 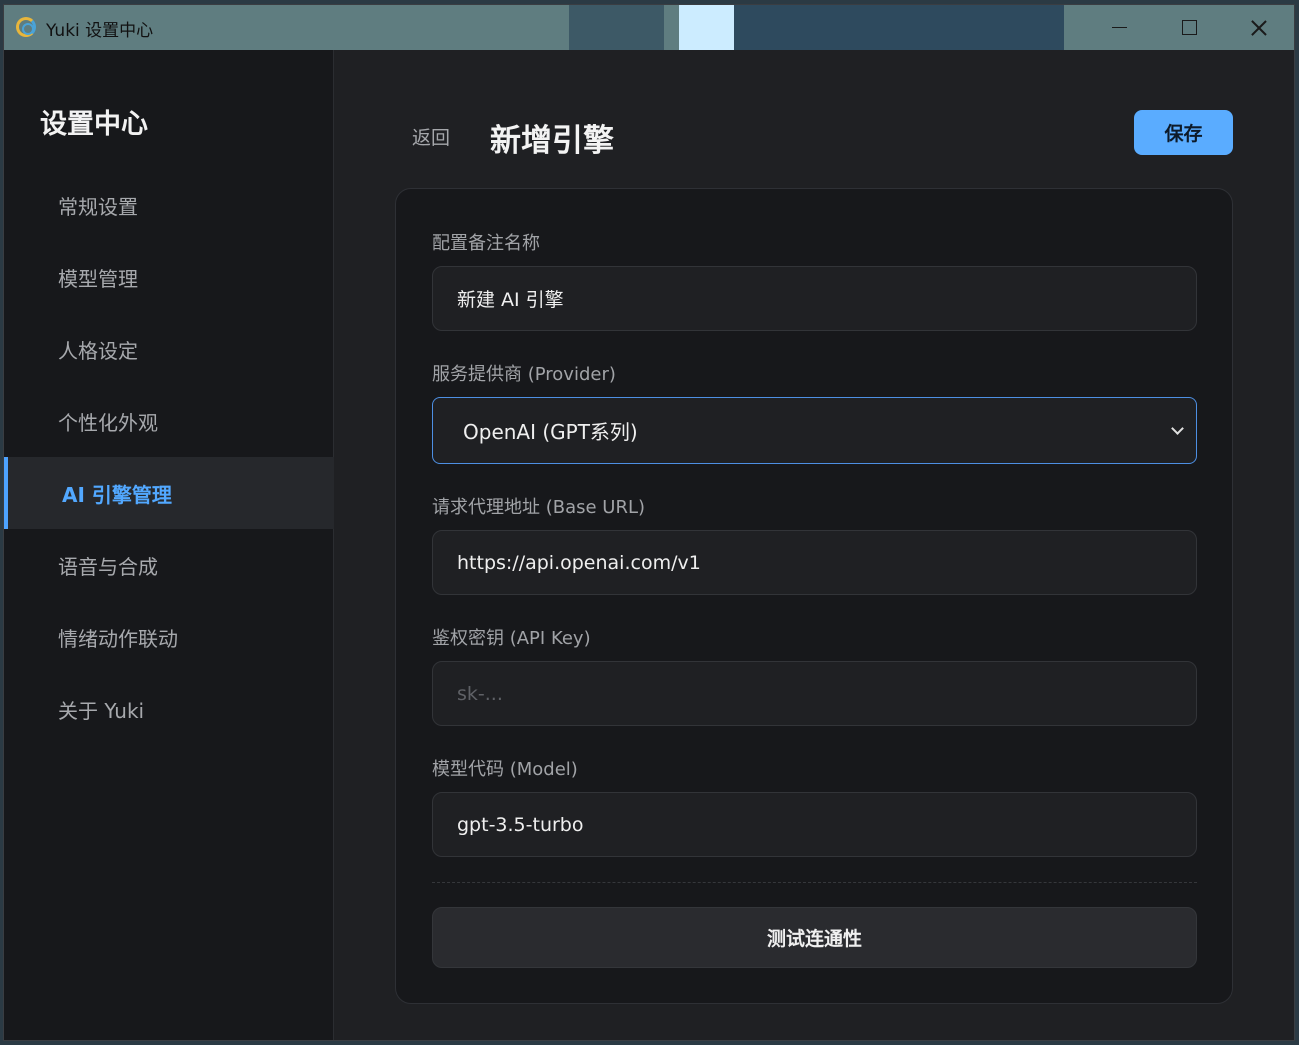 I want to click on minimize-icon, so click(x=1119, y=27).